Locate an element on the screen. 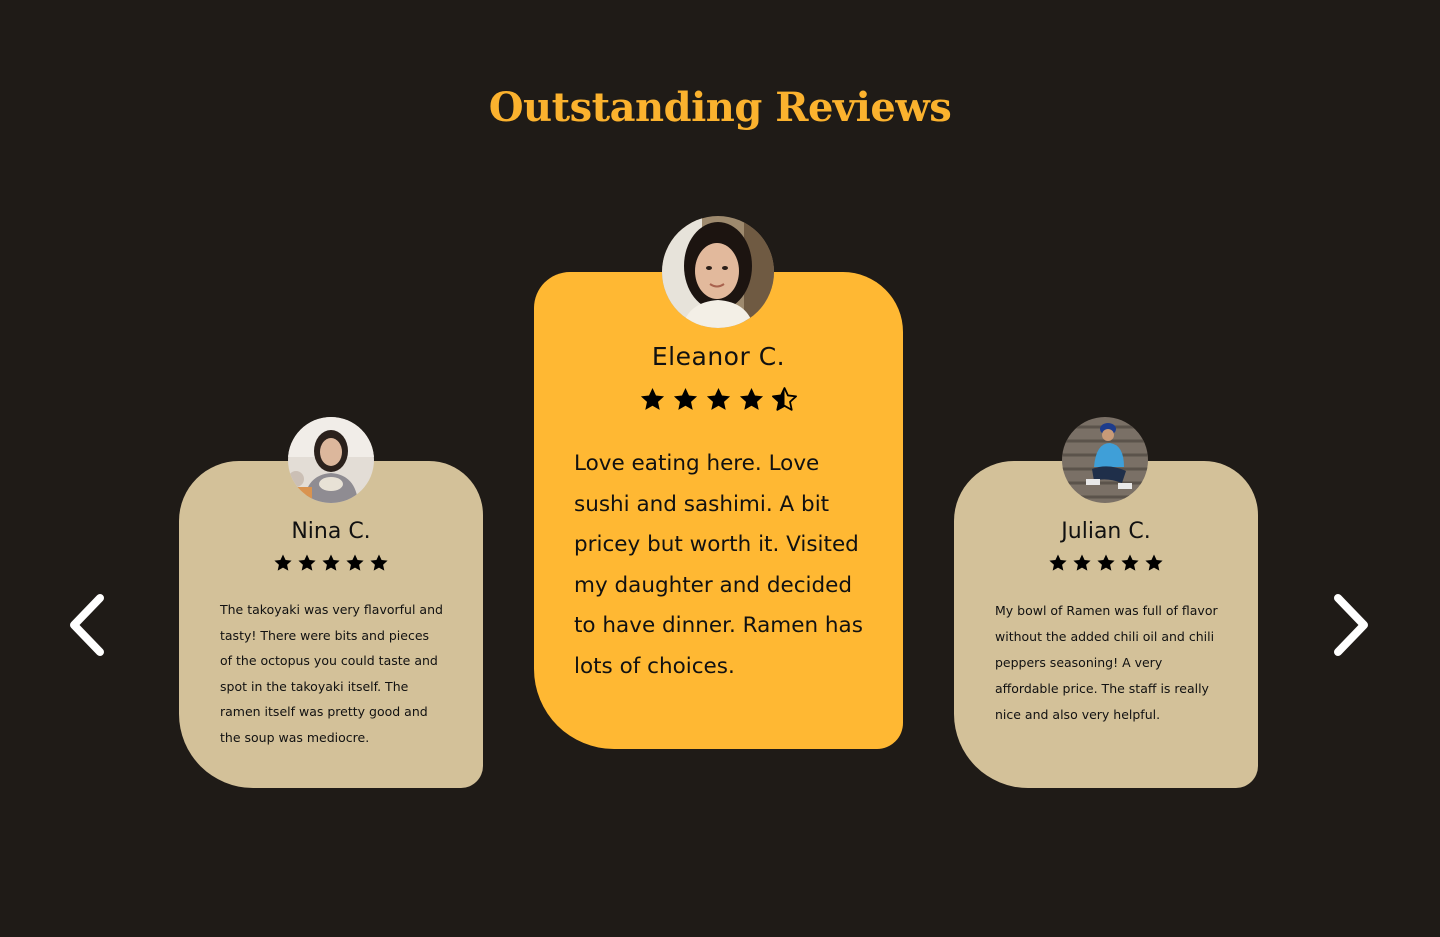 The image size is (1440, 937). carousel-prev-button is located at coordinates (87, 625).